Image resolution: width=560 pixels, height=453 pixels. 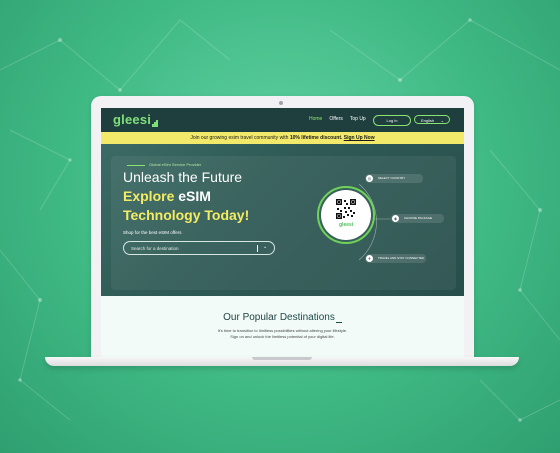 I want to click on step-travel-connected: ✈ TRAVEL AND STAY CONNECTED, so click(x=395, y=258).